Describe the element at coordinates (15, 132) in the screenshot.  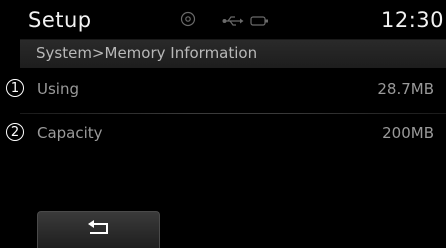
I see `row-number-badge: 2` at that location.